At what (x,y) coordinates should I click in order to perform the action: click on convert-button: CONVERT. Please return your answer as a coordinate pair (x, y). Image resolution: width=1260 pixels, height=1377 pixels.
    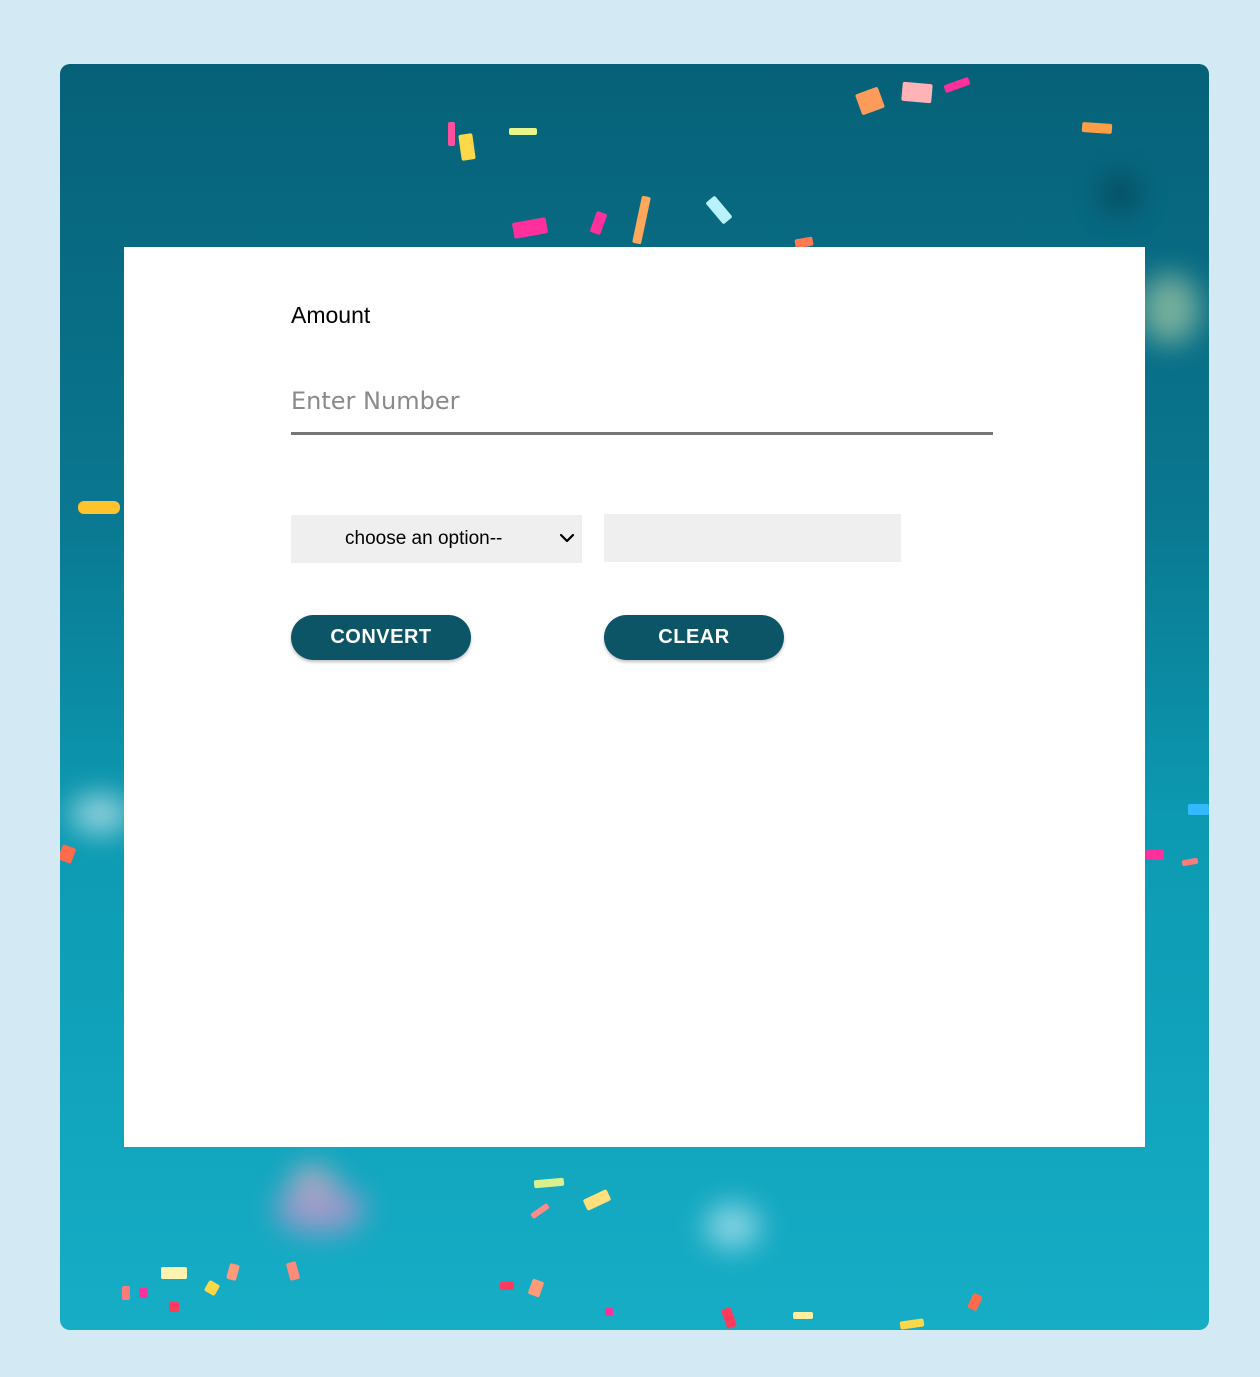
    Looking at the image, I should click on (381, 637).